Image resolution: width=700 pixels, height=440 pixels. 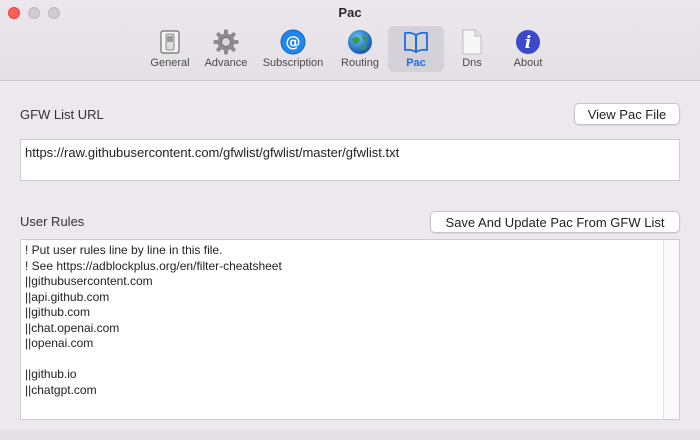 What do you see at coordinates (472, 42) in the screenshot?
I see `document-icon` at bounding box center [472, 42].